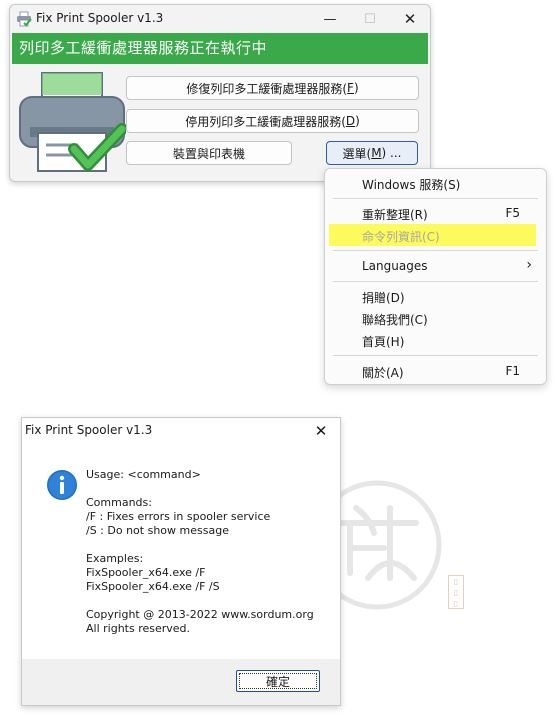 The height and width of the screenshot is (717, 554). What do you see at coordinates (395, 320) in the screenshot?
I see `menu-item-label: 聯絡我們(C)` at bounding box center [395, 320].